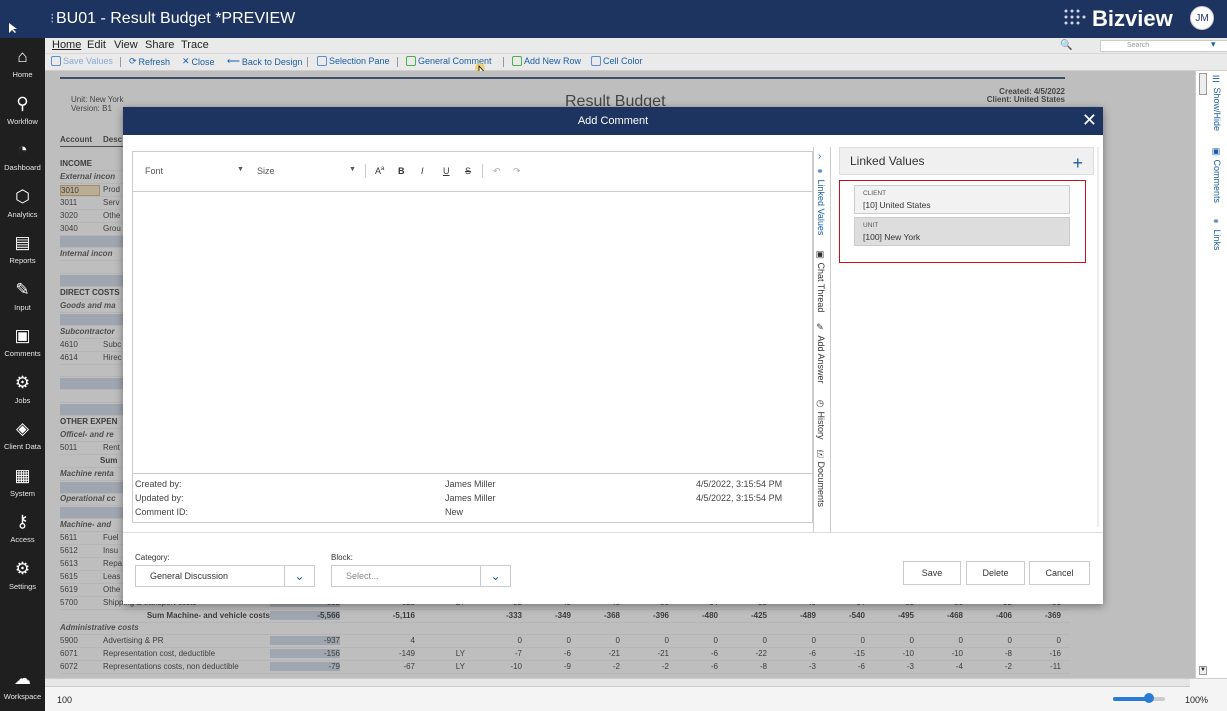  I want to click on workspace-icon: ☁, so click(22, 678).